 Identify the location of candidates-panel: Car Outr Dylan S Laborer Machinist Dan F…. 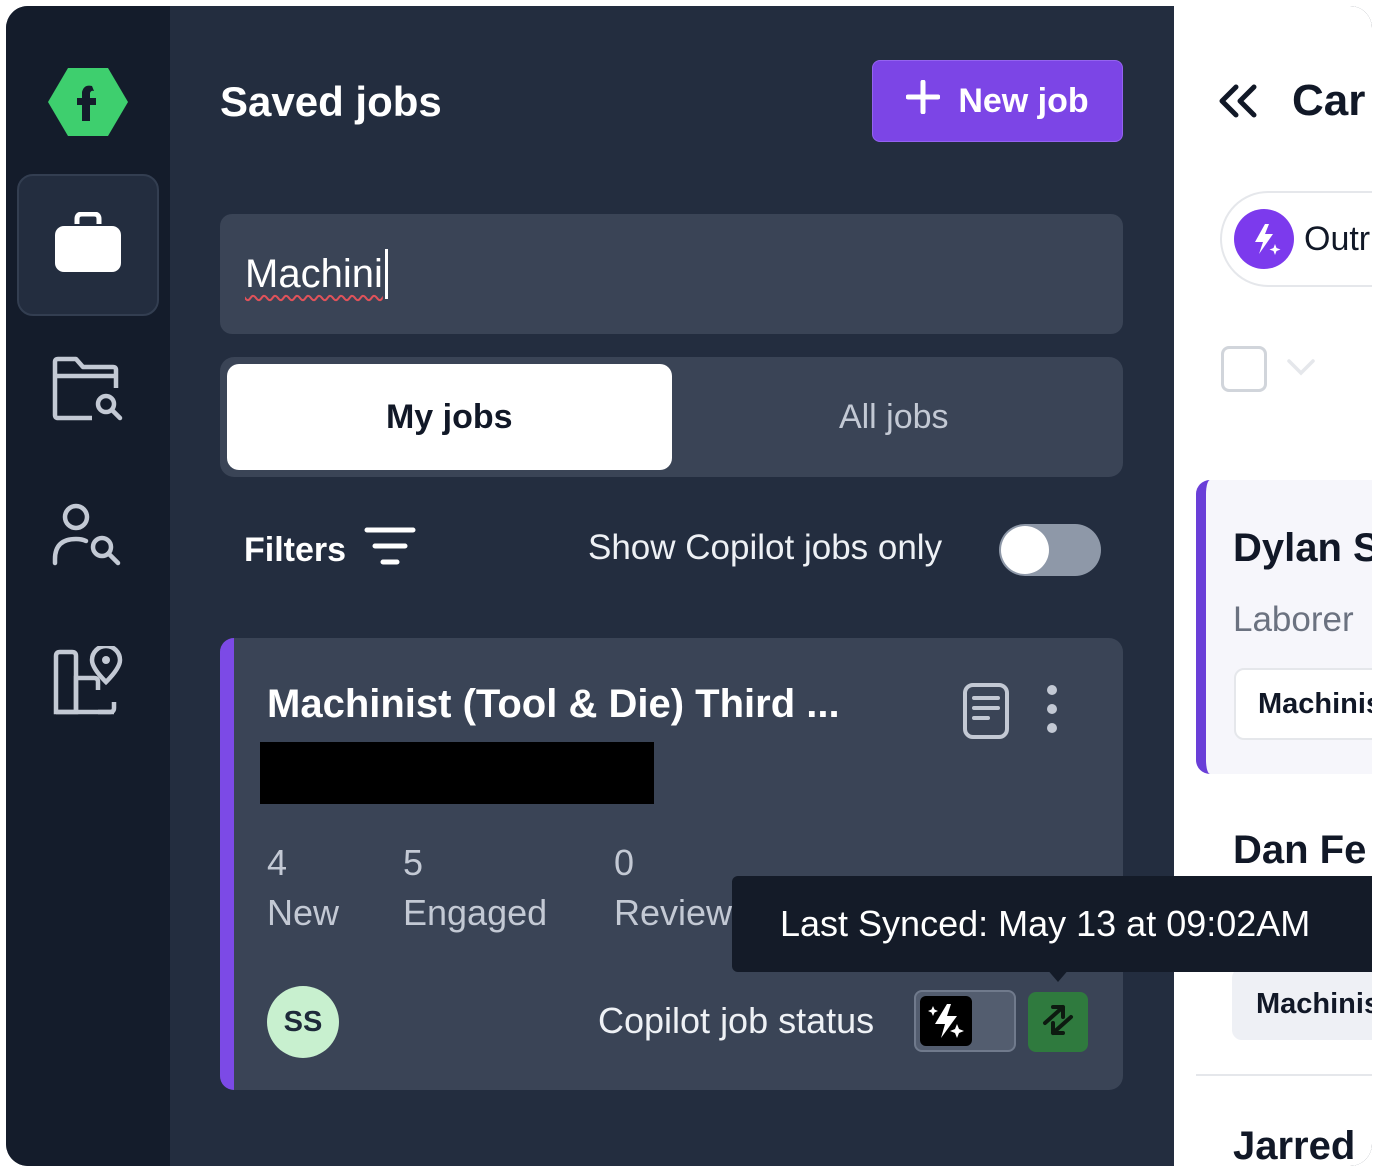
(1273, 586).